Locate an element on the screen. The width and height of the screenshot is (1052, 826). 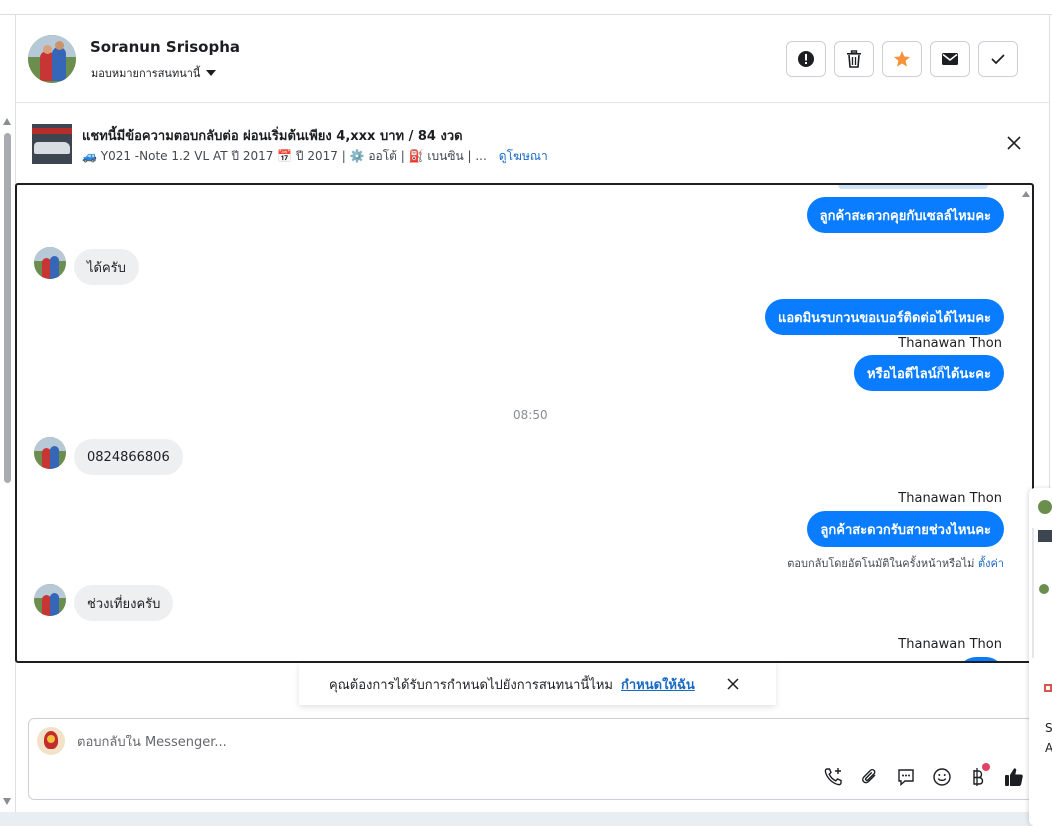
conversation-header: Soranun Srisopha มอบหมายการสนทนานี้ is located at coordinates (532, 59).